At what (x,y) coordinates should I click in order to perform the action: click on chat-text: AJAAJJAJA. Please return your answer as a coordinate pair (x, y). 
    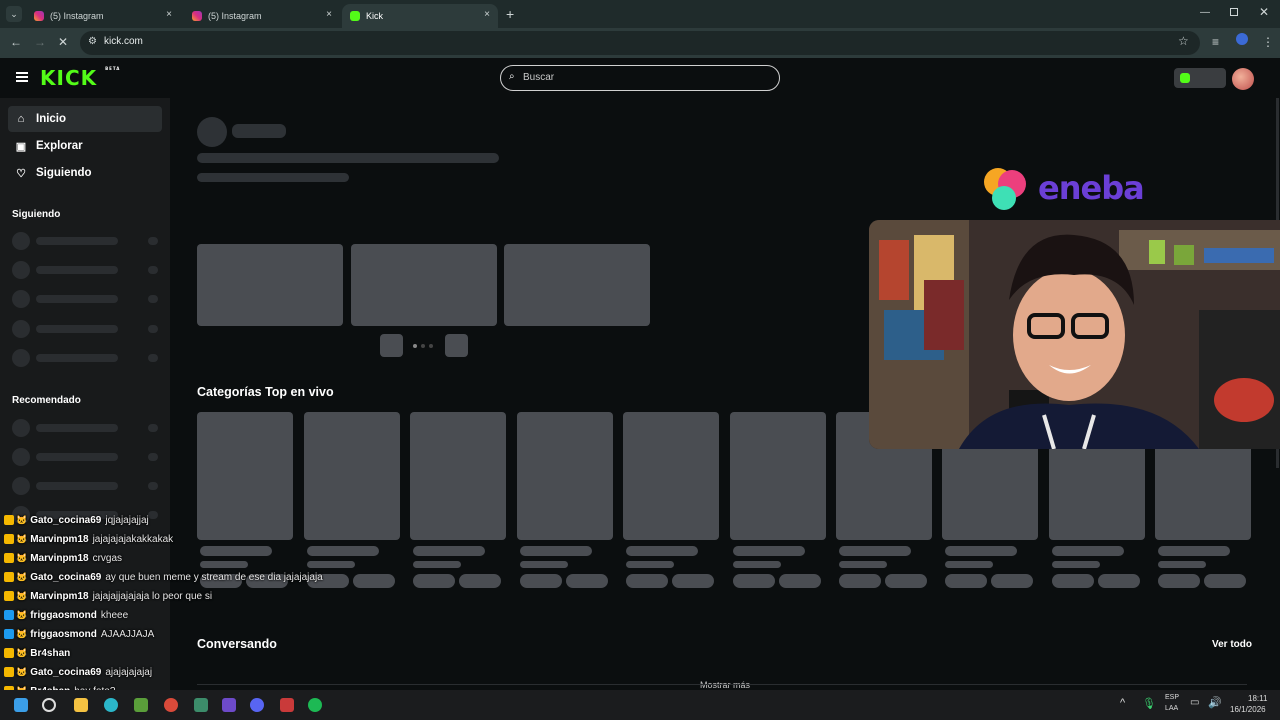
    Looking at the image, I should click on (127, 634).